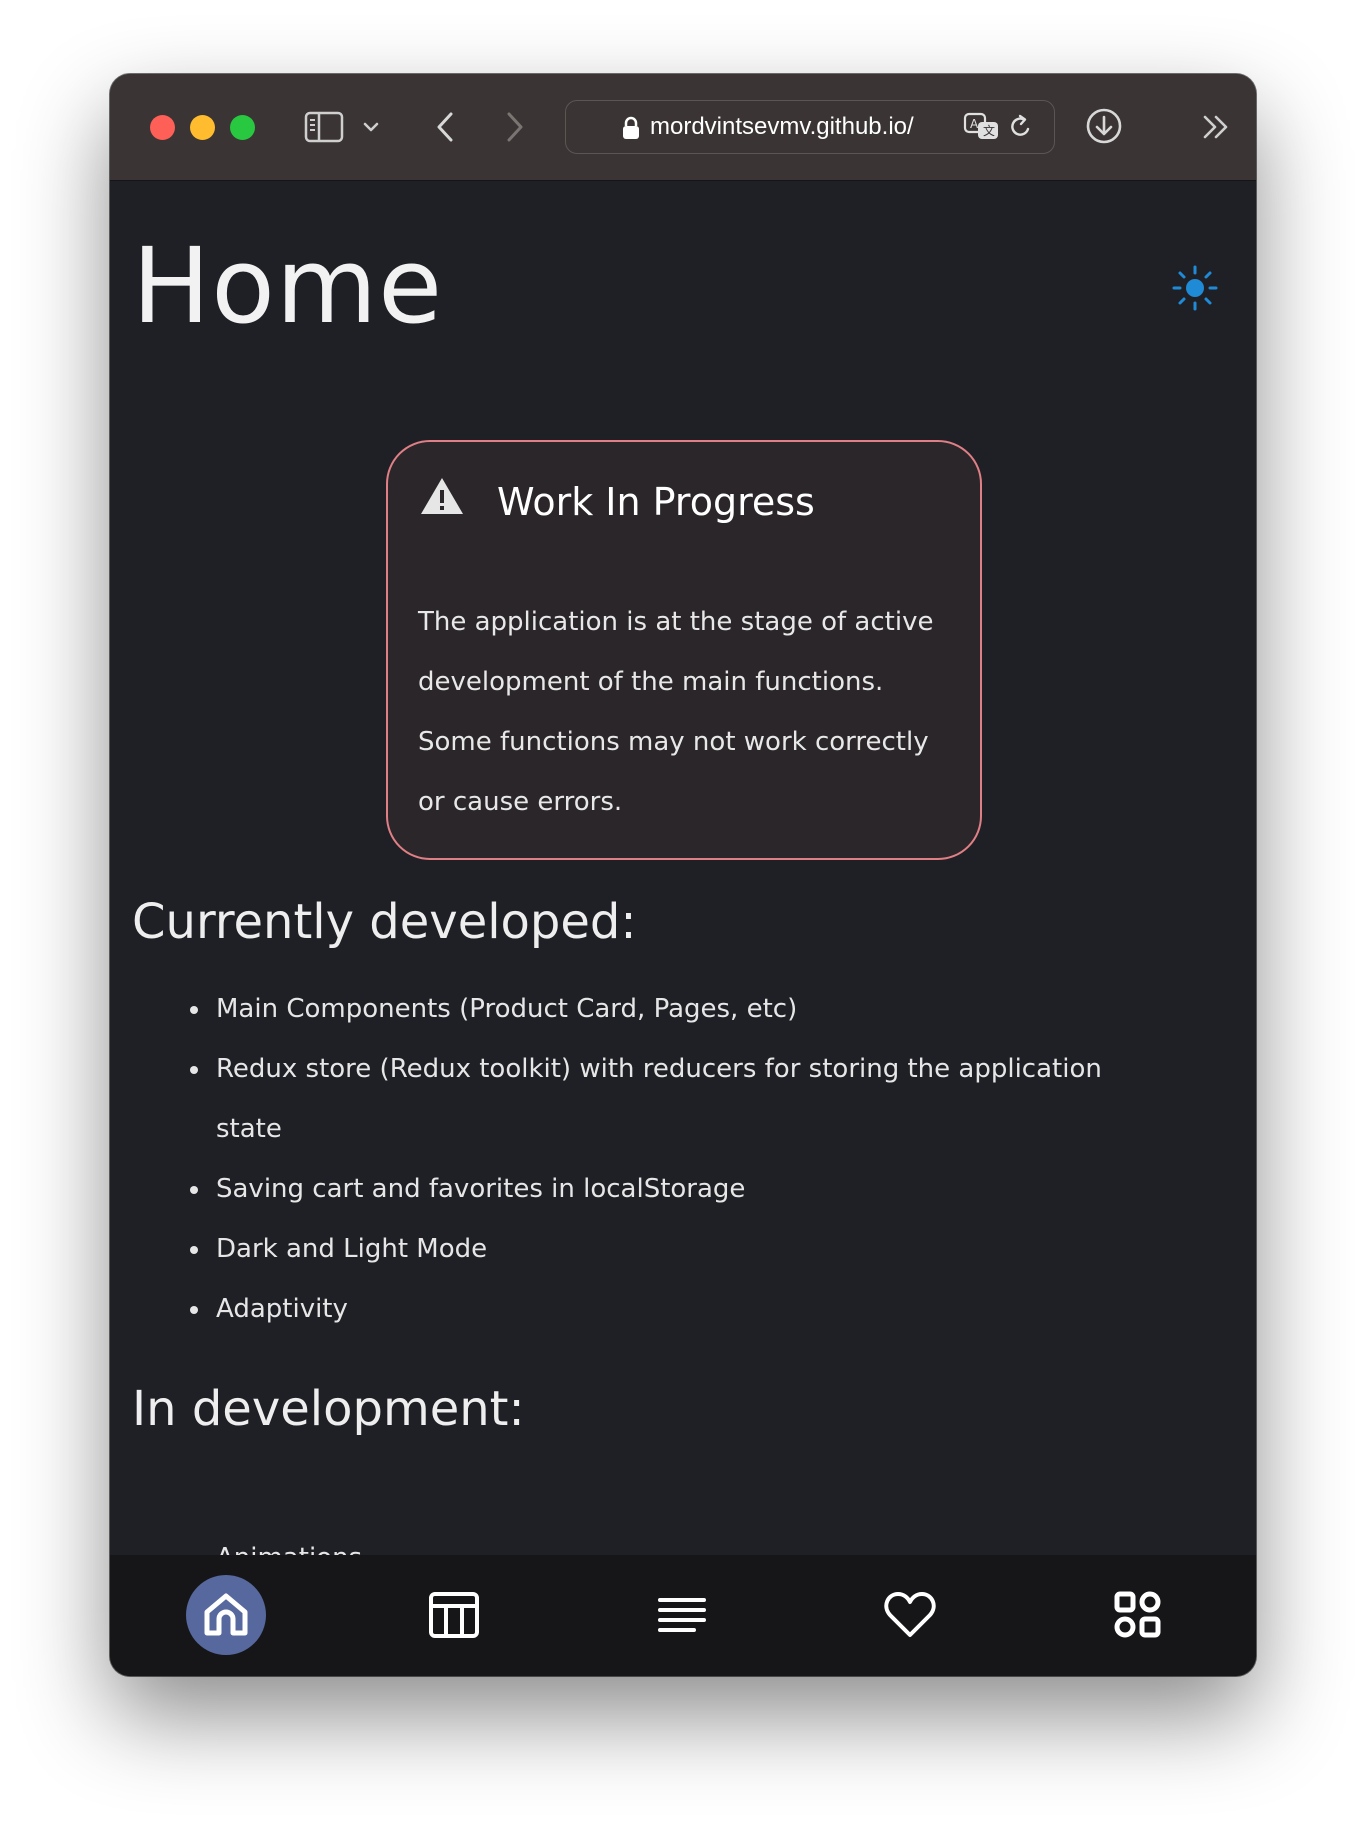 The image size is (1372, 1828). What do you see at coordinates (202, 127) in the screenshot?
I see `minimize-window-button` at bounding box center [202, 127].